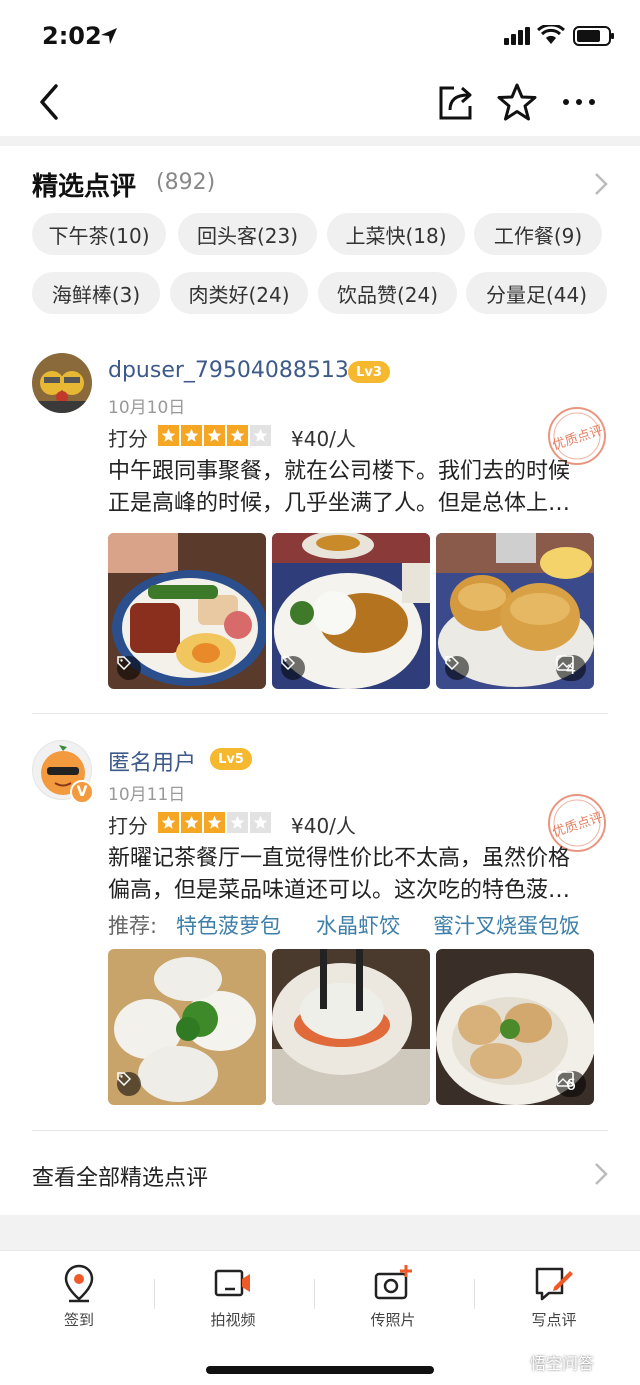 Image resolution: width=640 pixels, height=1385 pixels. Describe the element at coordinates (109, 36) in the screenshot. I see `location-arrow-icon` at that location.